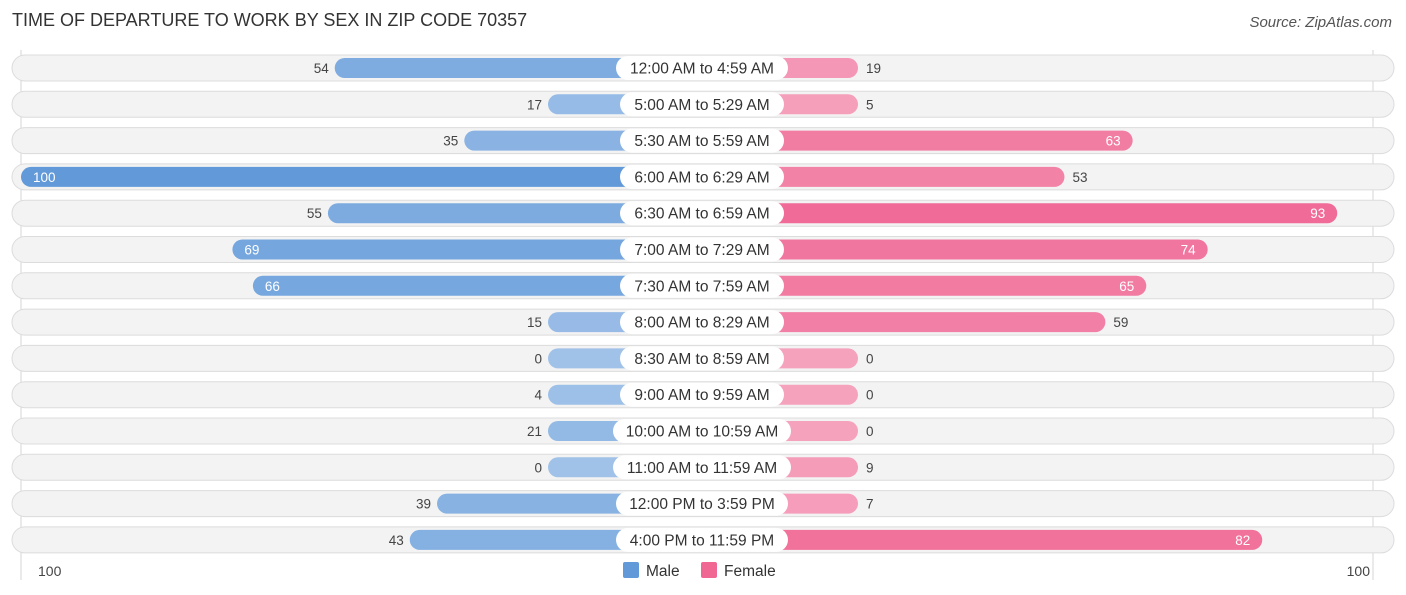  I want to click on female-value-label: 82, so click(1242, 540).